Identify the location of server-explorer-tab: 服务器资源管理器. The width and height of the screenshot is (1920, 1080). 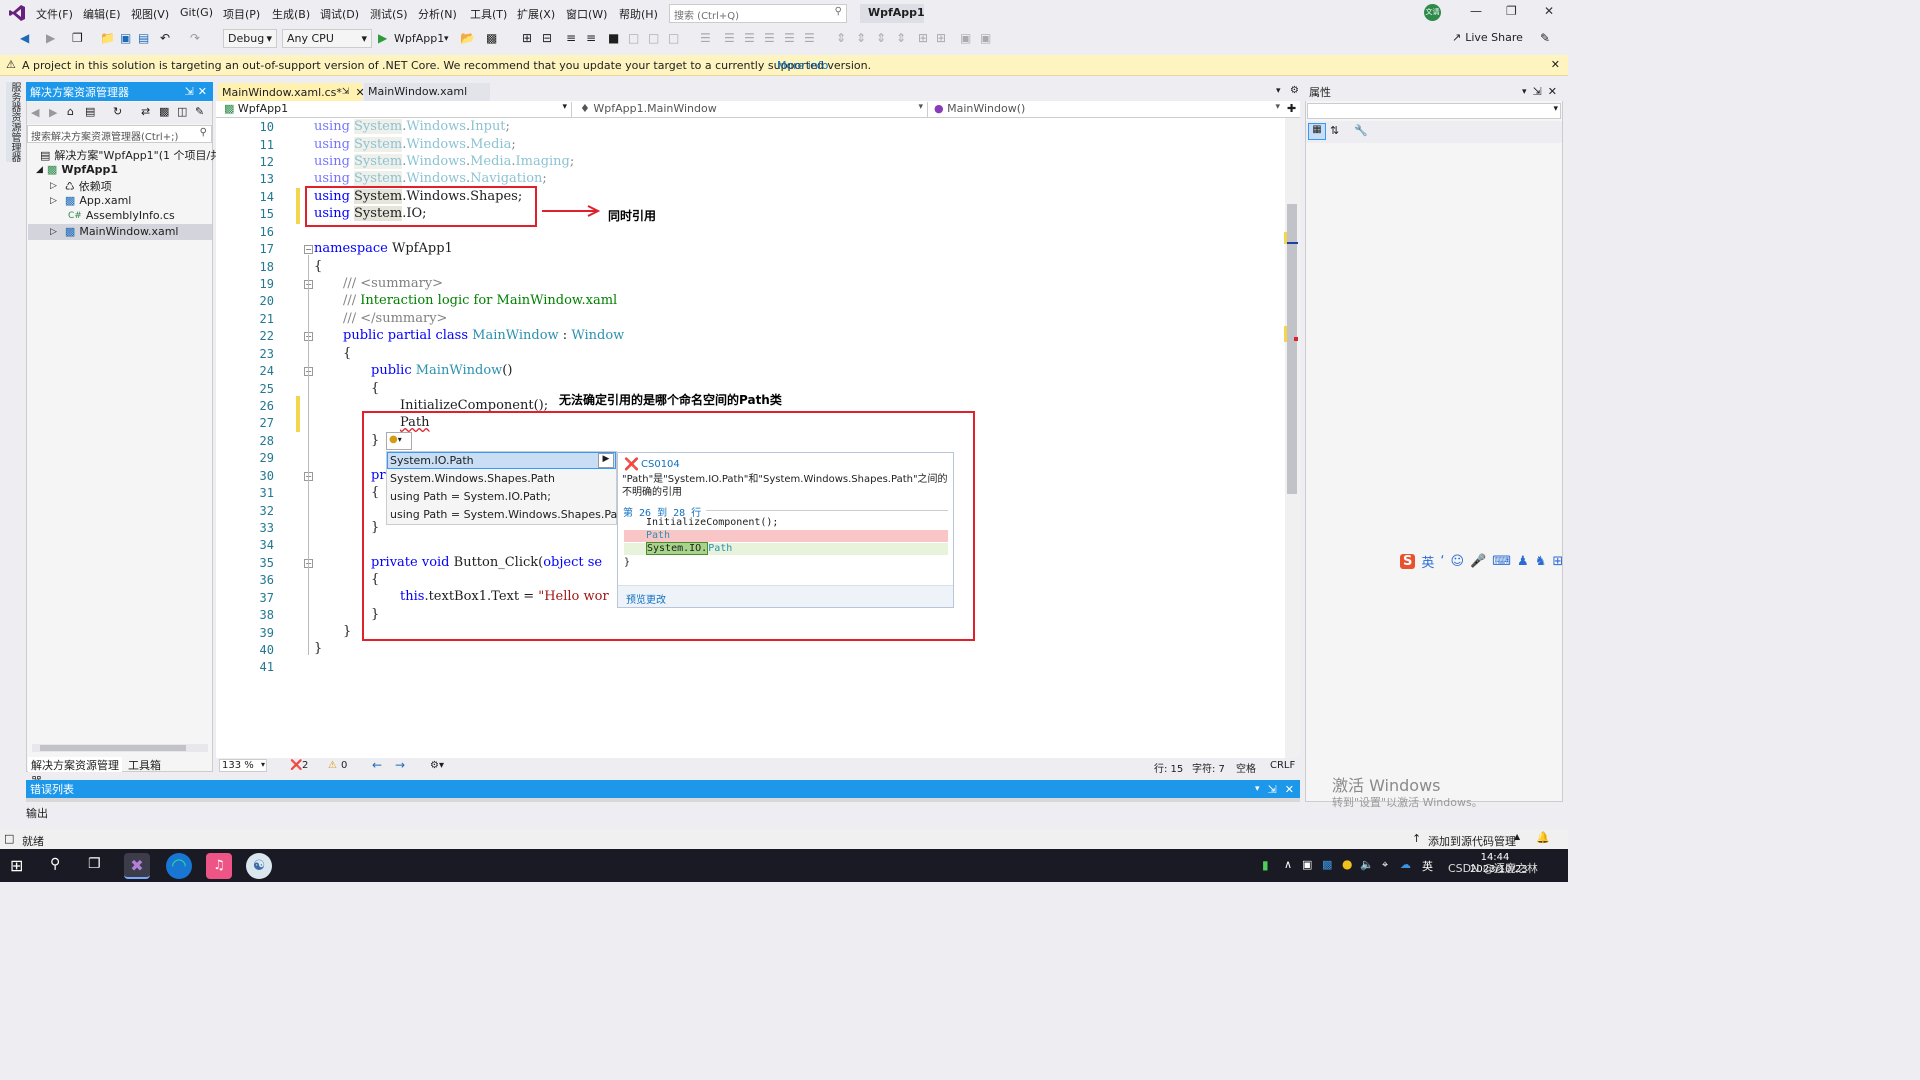
(13, 122).